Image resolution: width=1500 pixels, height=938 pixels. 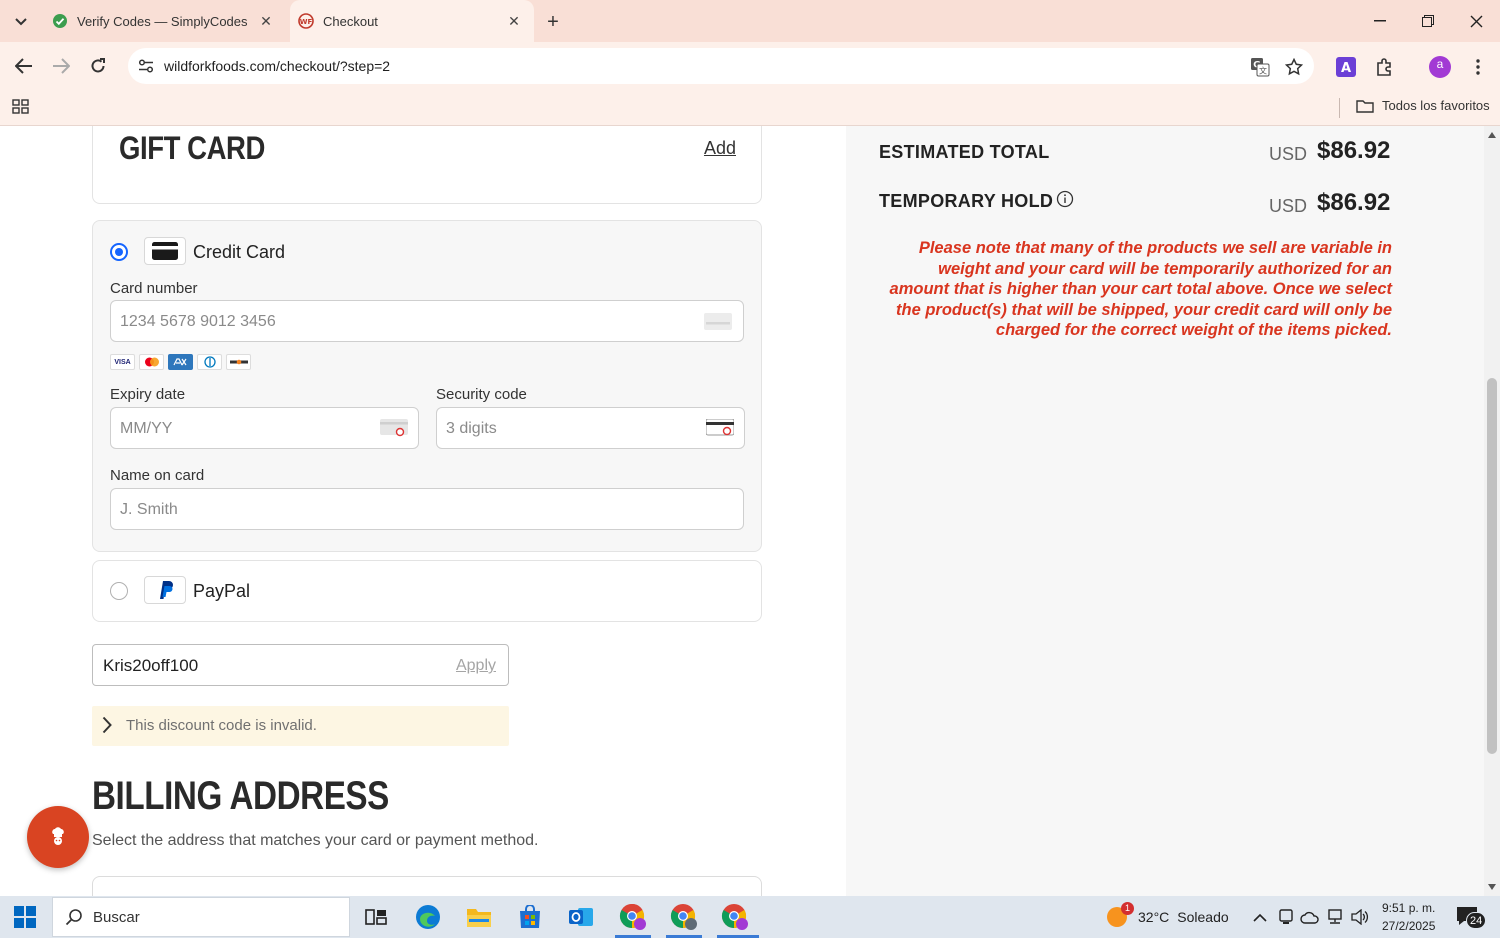 I want to click on chat-widget-button, so click(x=58, y=837).